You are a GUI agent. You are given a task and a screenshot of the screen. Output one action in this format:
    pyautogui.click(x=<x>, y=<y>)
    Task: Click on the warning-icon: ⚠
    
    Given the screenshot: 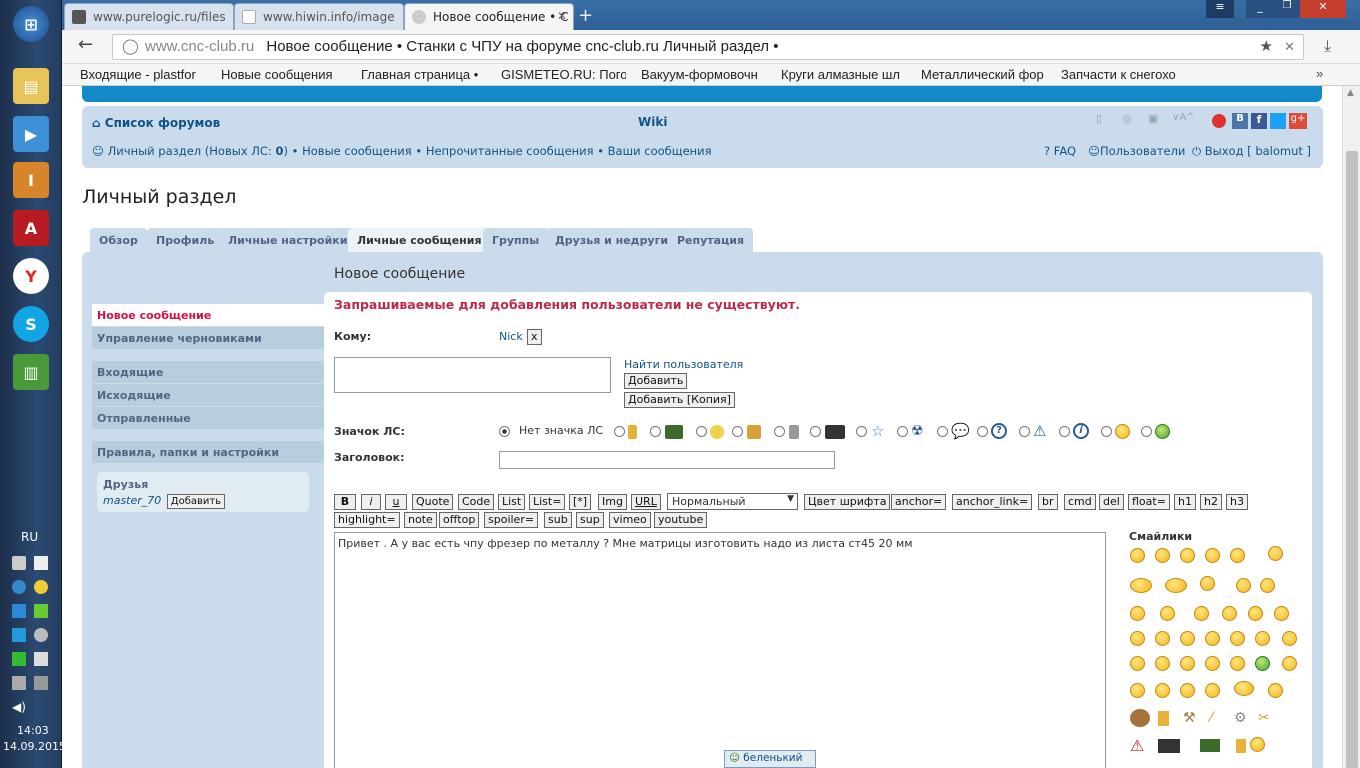 What is the action you would take?
    pyautogui.click(x=1137, y=745)
    